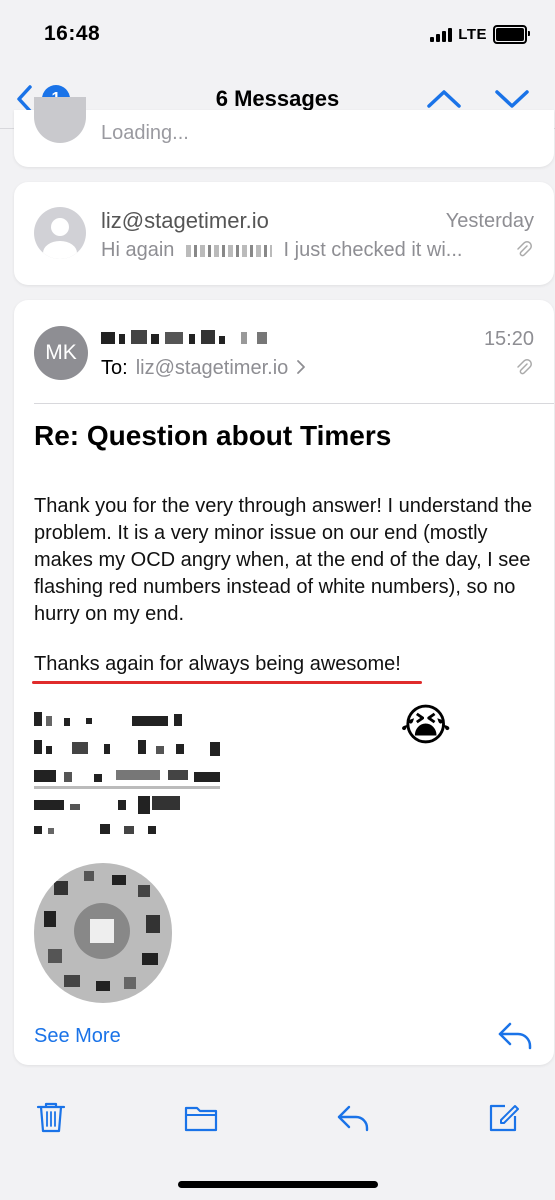 The height and width of the screenshot is (1200, 555). I want to click on avatar: MK, so click(61, 353).